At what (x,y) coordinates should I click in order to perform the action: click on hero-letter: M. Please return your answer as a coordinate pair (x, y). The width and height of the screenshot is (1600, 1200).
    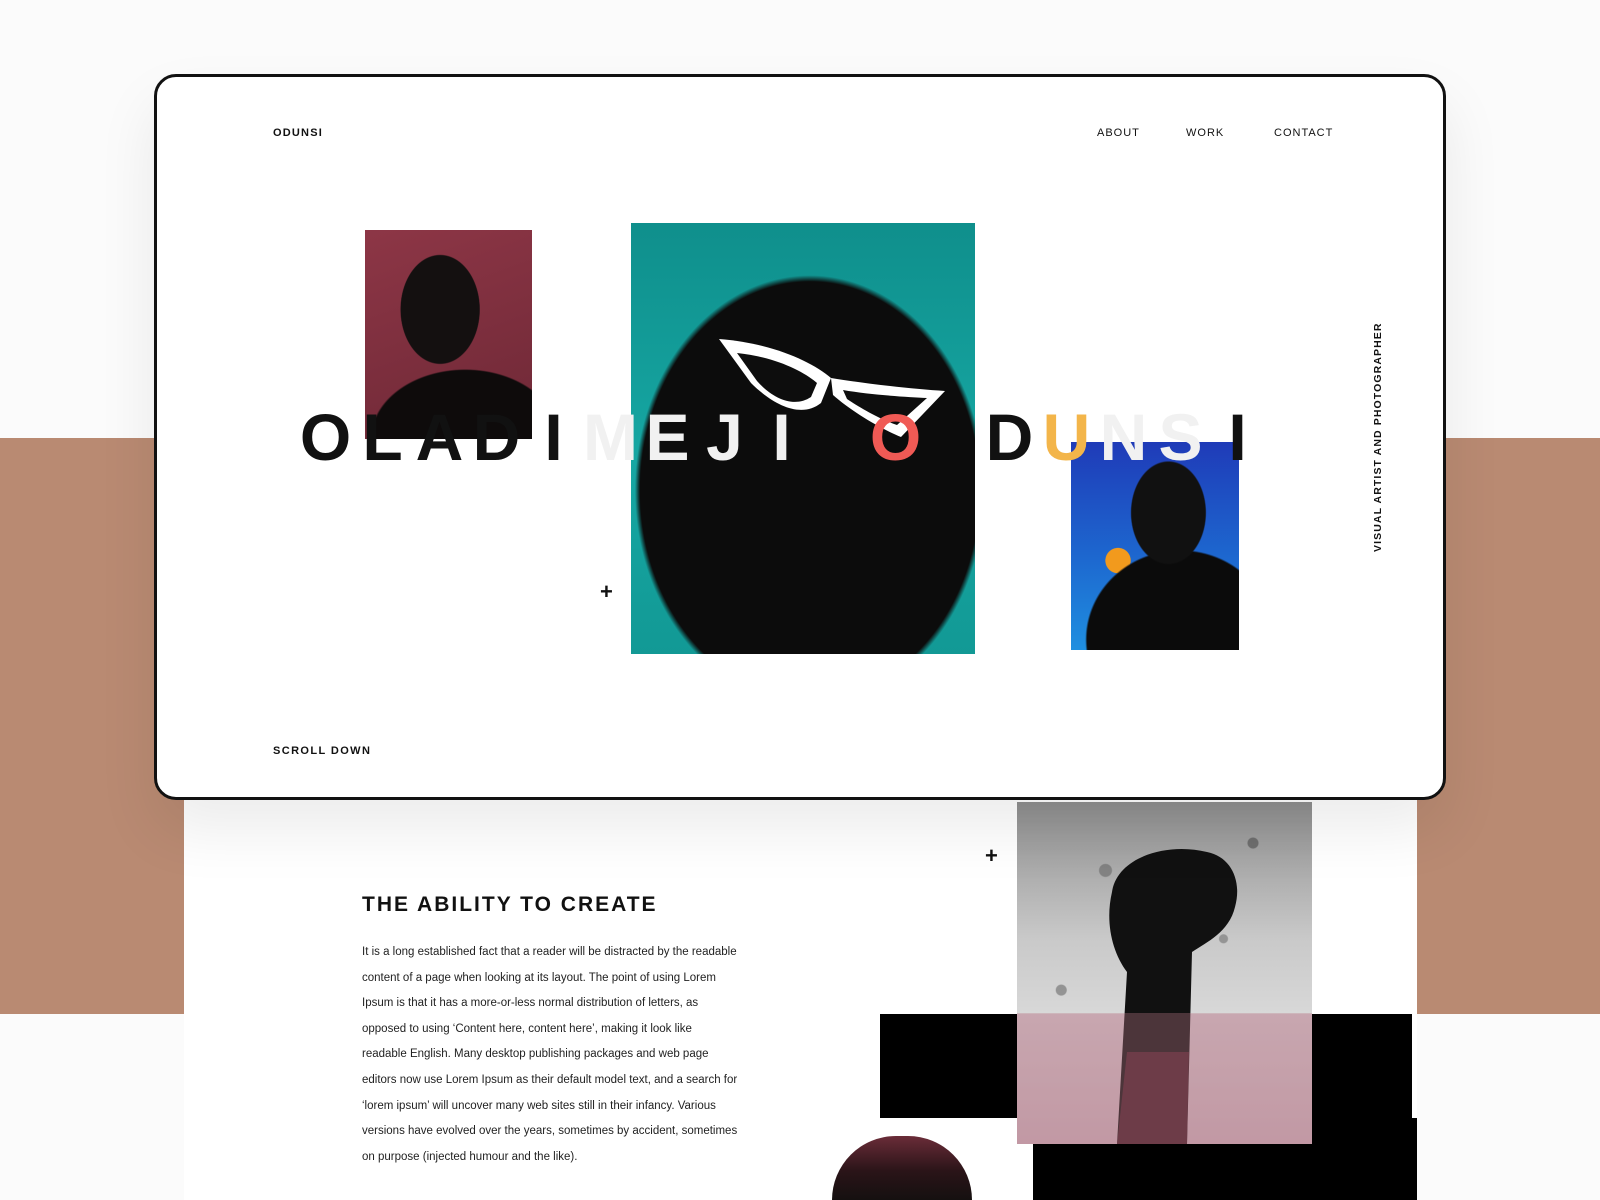
    Looking at the image, I should click on (610, 437).